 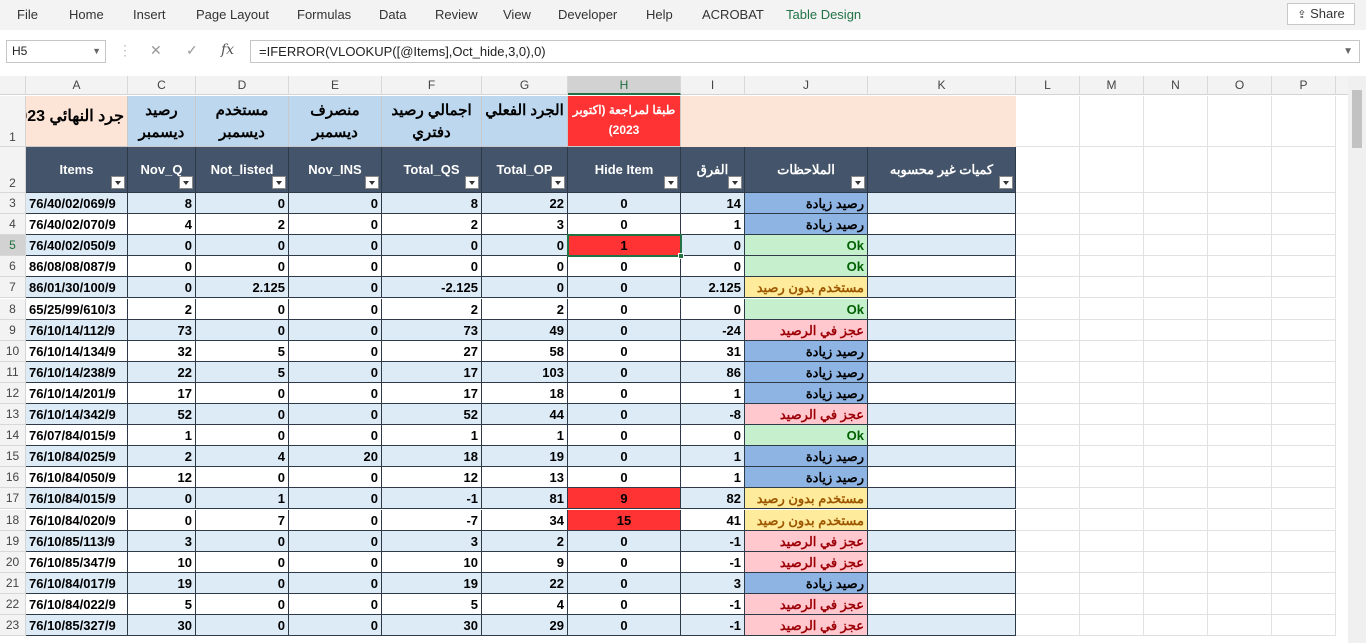 I want to click on cell-i: -1, so click(x=713, y=604).